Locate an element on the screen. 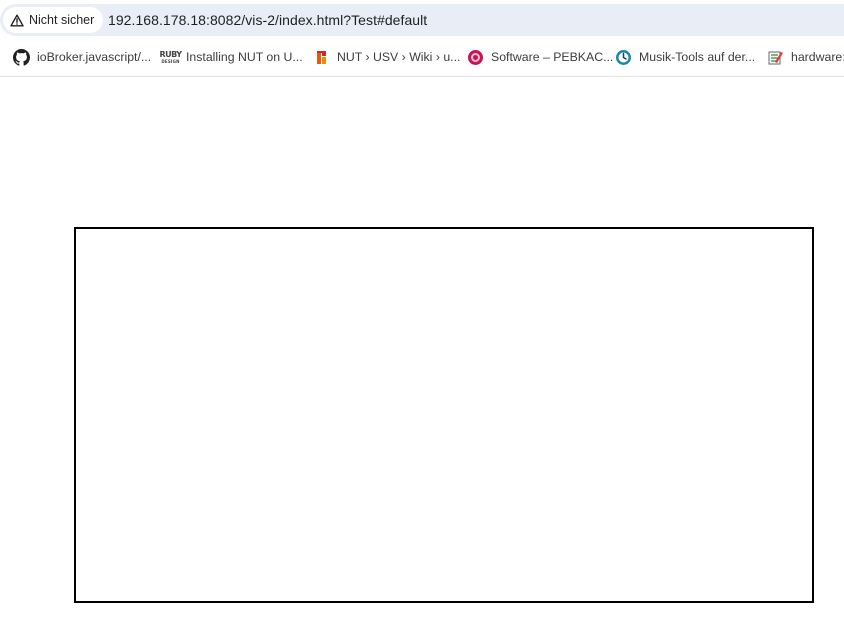 This screenshot has height=643, width=844. bookmark-label: hardware:d is located at coordinates (817, 57).